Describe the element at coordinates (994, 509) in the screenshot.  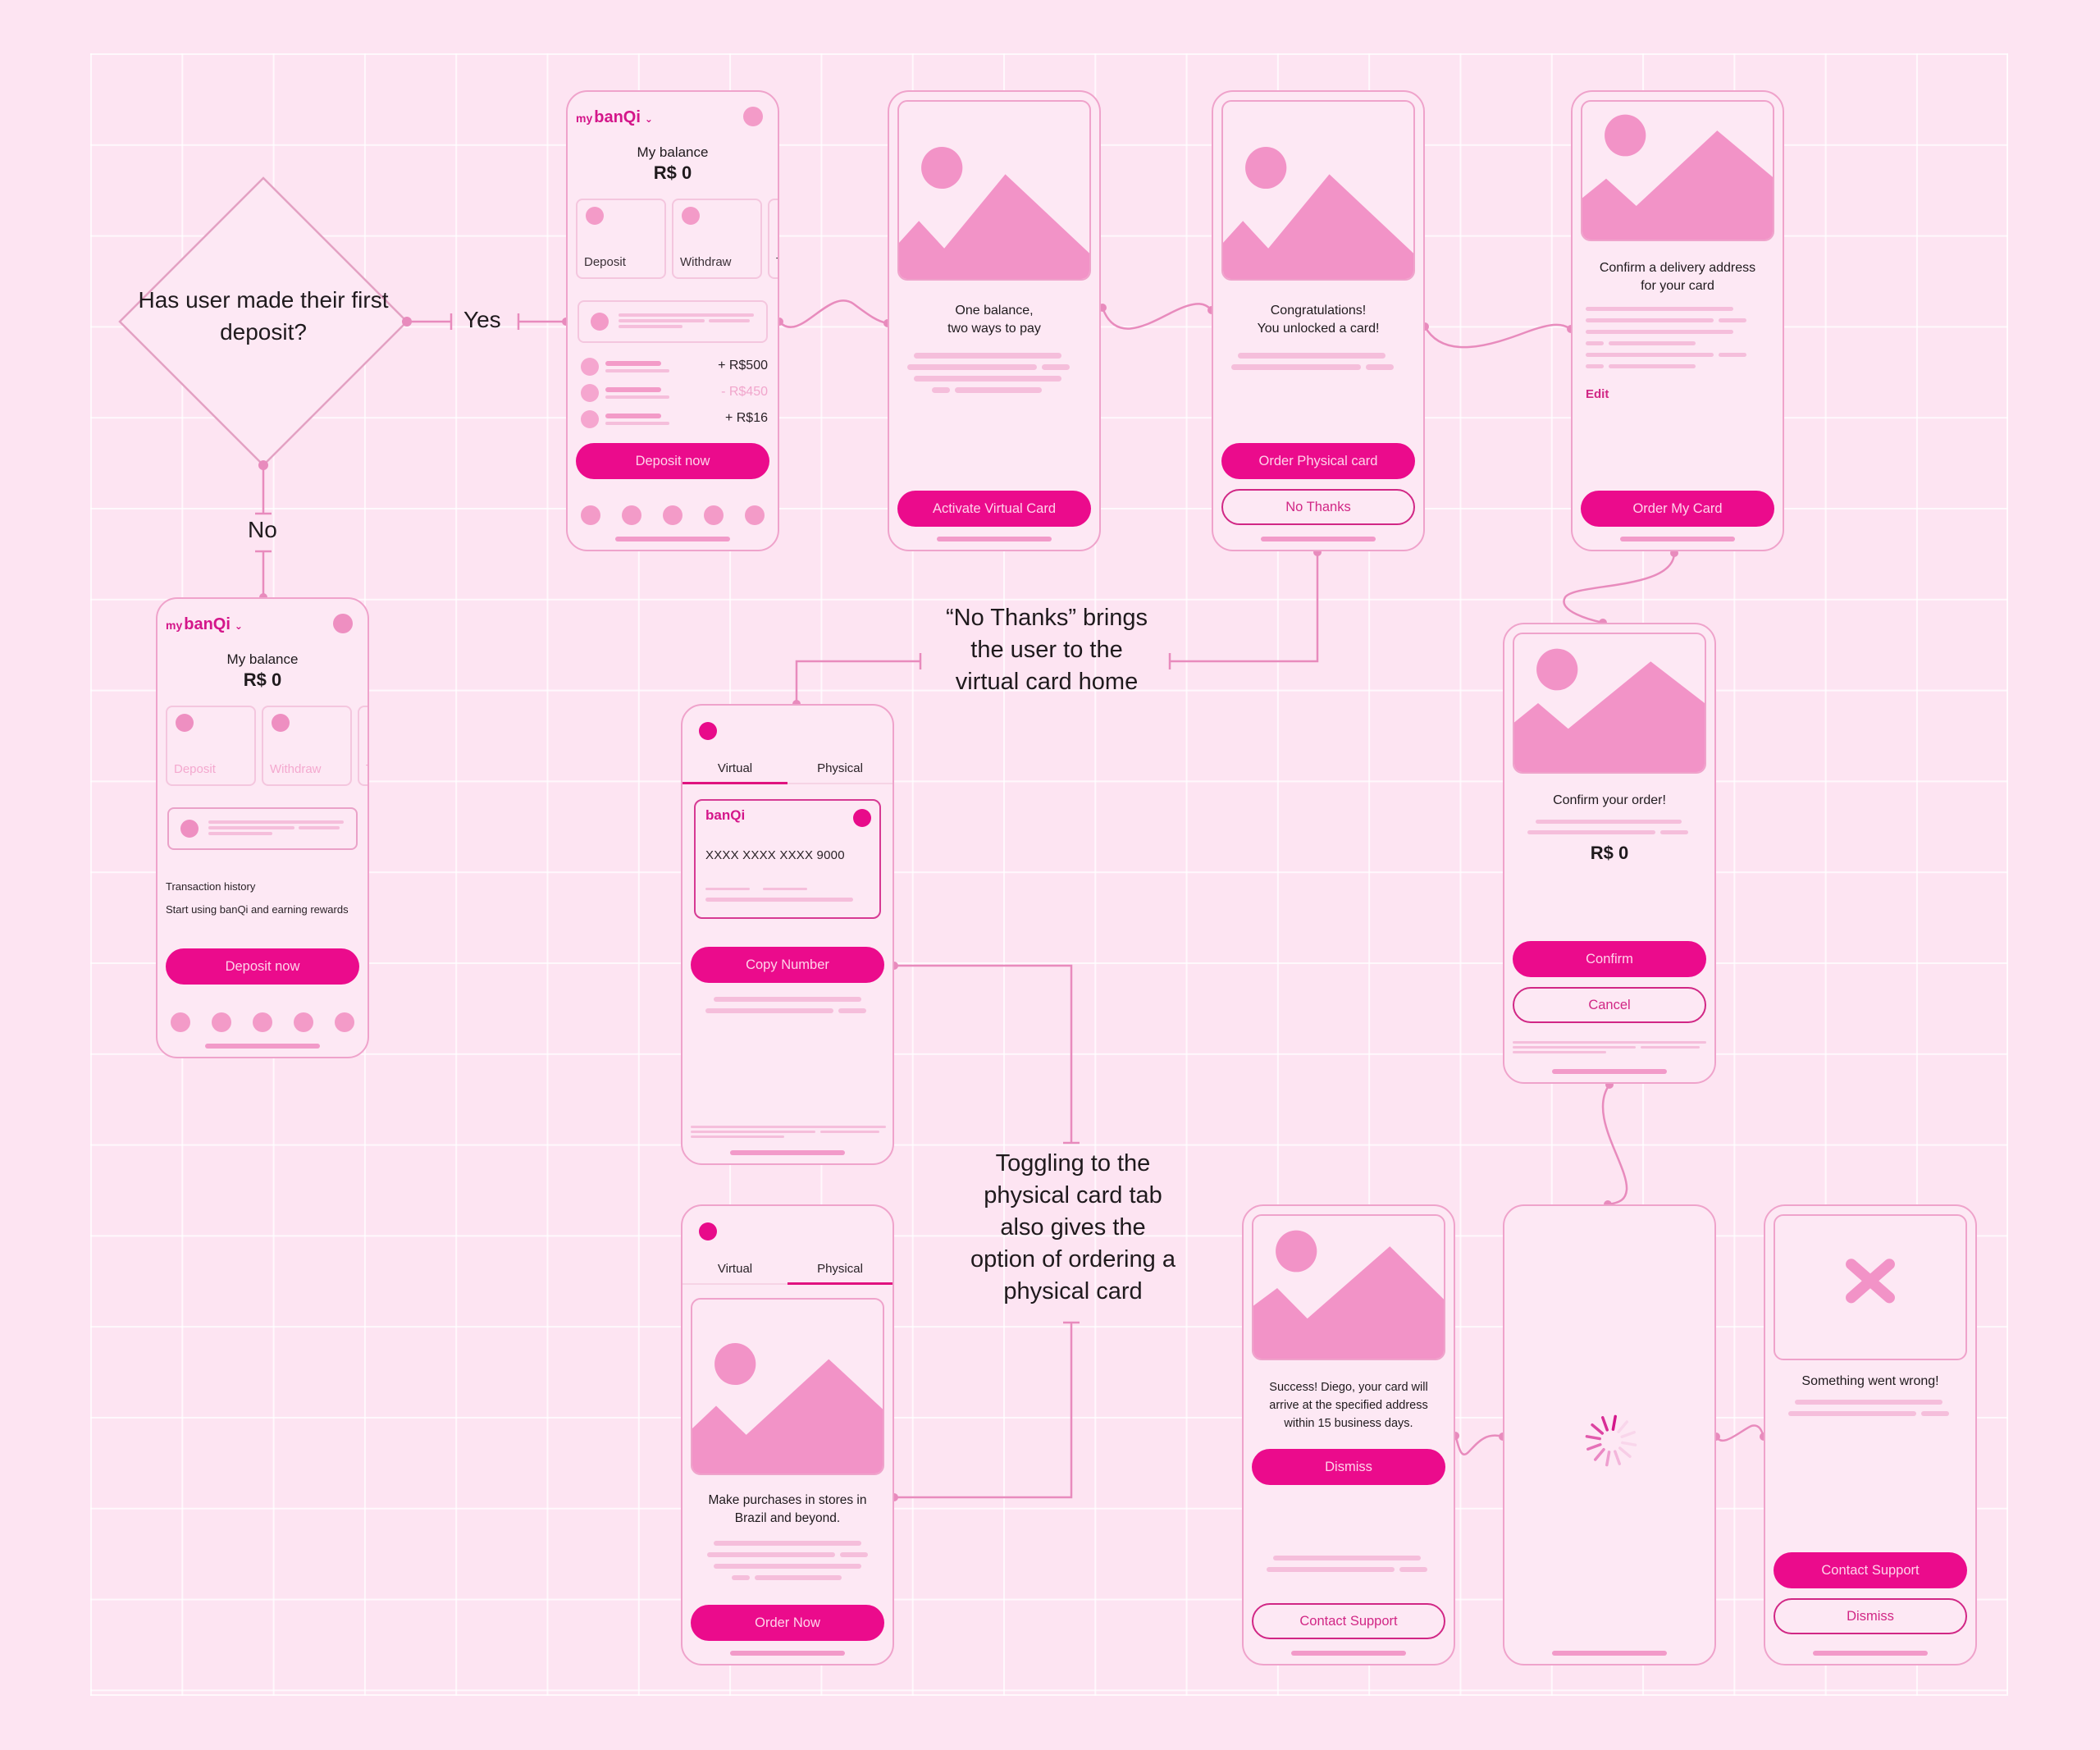
I see `activate-virtual-card-button: Activate Virtual Card` at that location.